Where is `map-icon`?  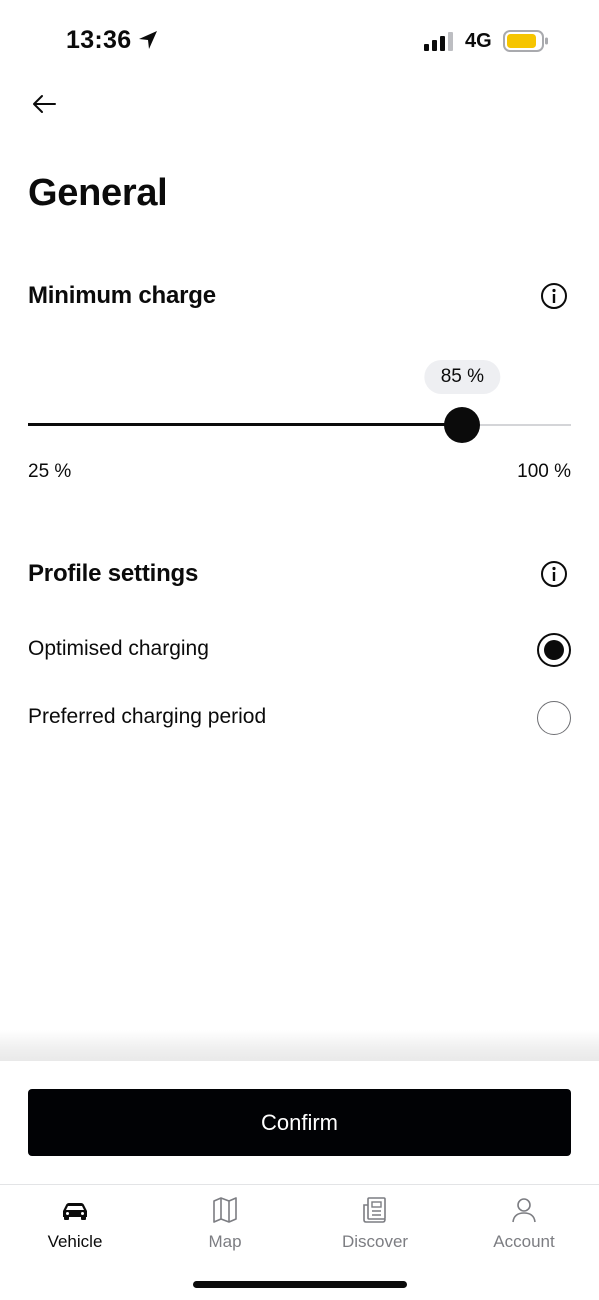
map-icon is located at coordinates (225, 1210).